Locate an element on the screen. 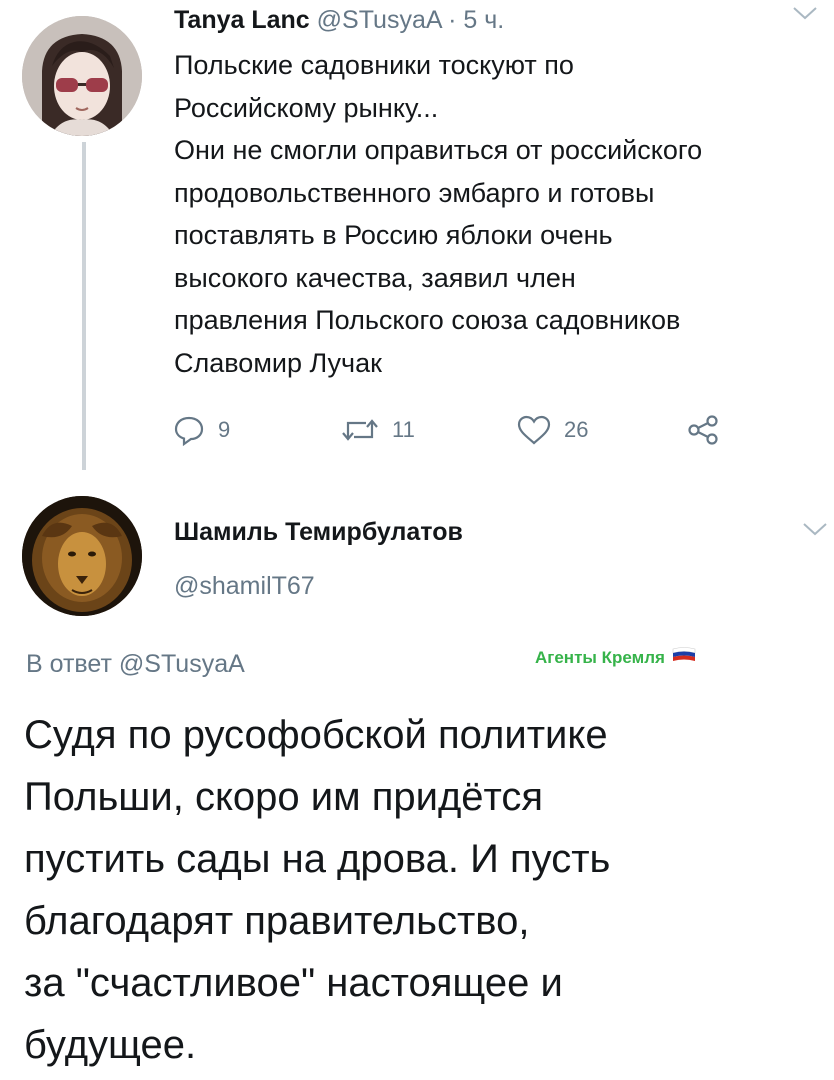  share-button is located at coordinates (703, 430).